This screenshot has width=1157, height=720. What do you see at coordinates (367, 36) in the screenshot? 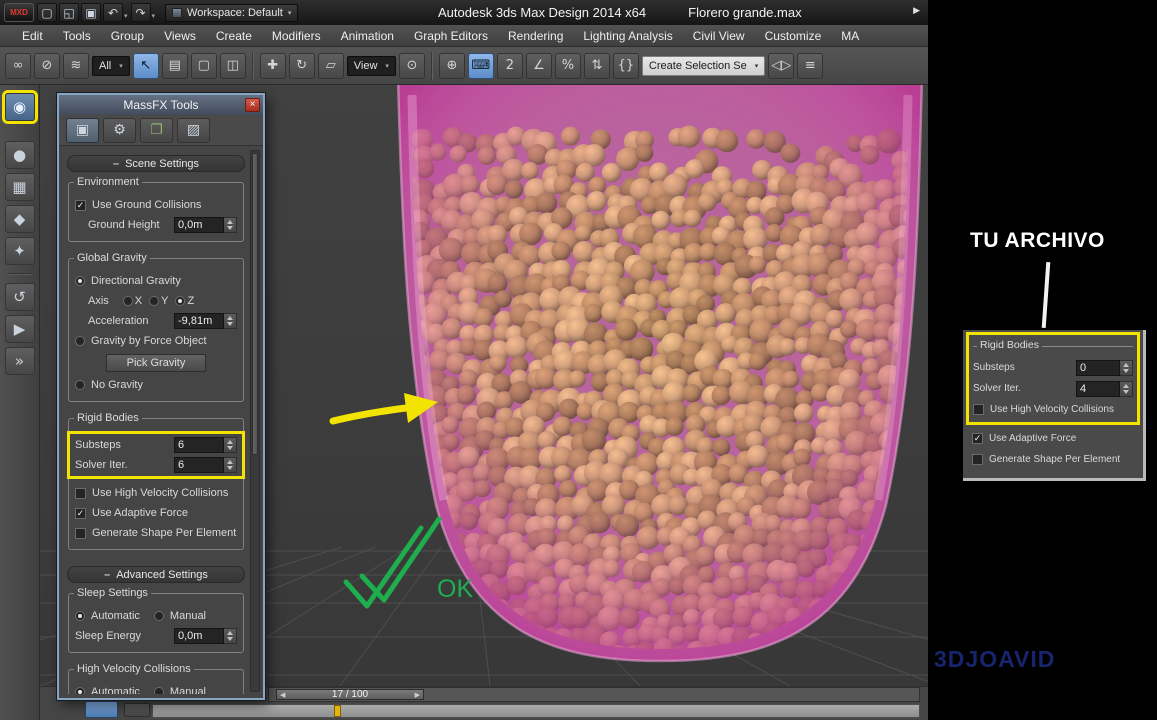
I see `menu-animation: Animation` at bounding box center [367, 36].